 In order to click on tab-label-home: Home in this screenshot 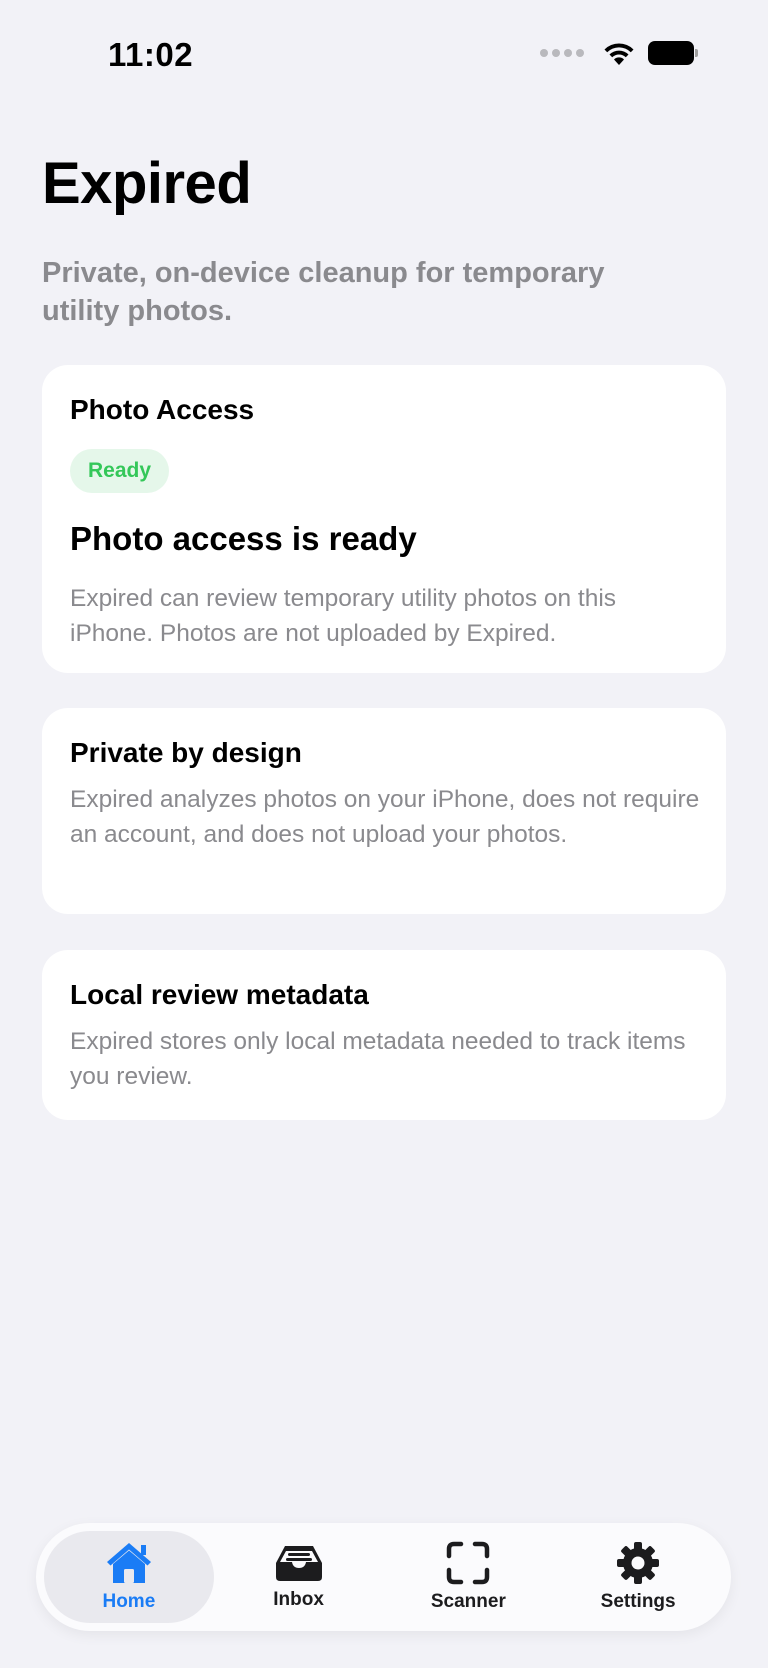, I will do `click(129, 1601)`.